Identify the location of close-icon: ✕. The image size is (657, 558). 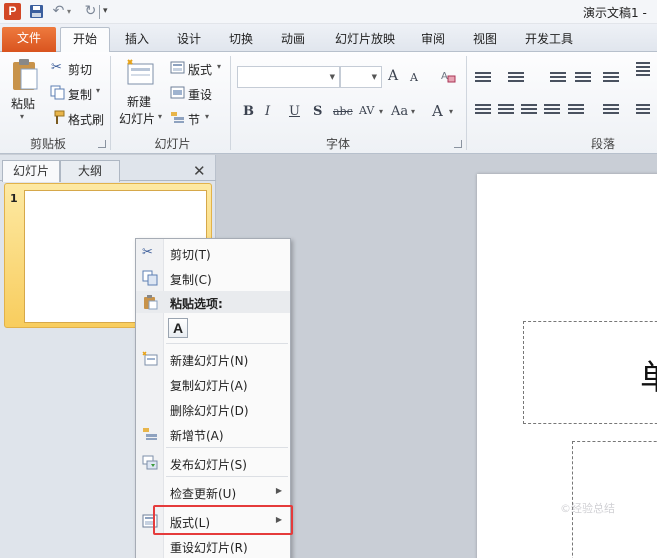
(199, 171).